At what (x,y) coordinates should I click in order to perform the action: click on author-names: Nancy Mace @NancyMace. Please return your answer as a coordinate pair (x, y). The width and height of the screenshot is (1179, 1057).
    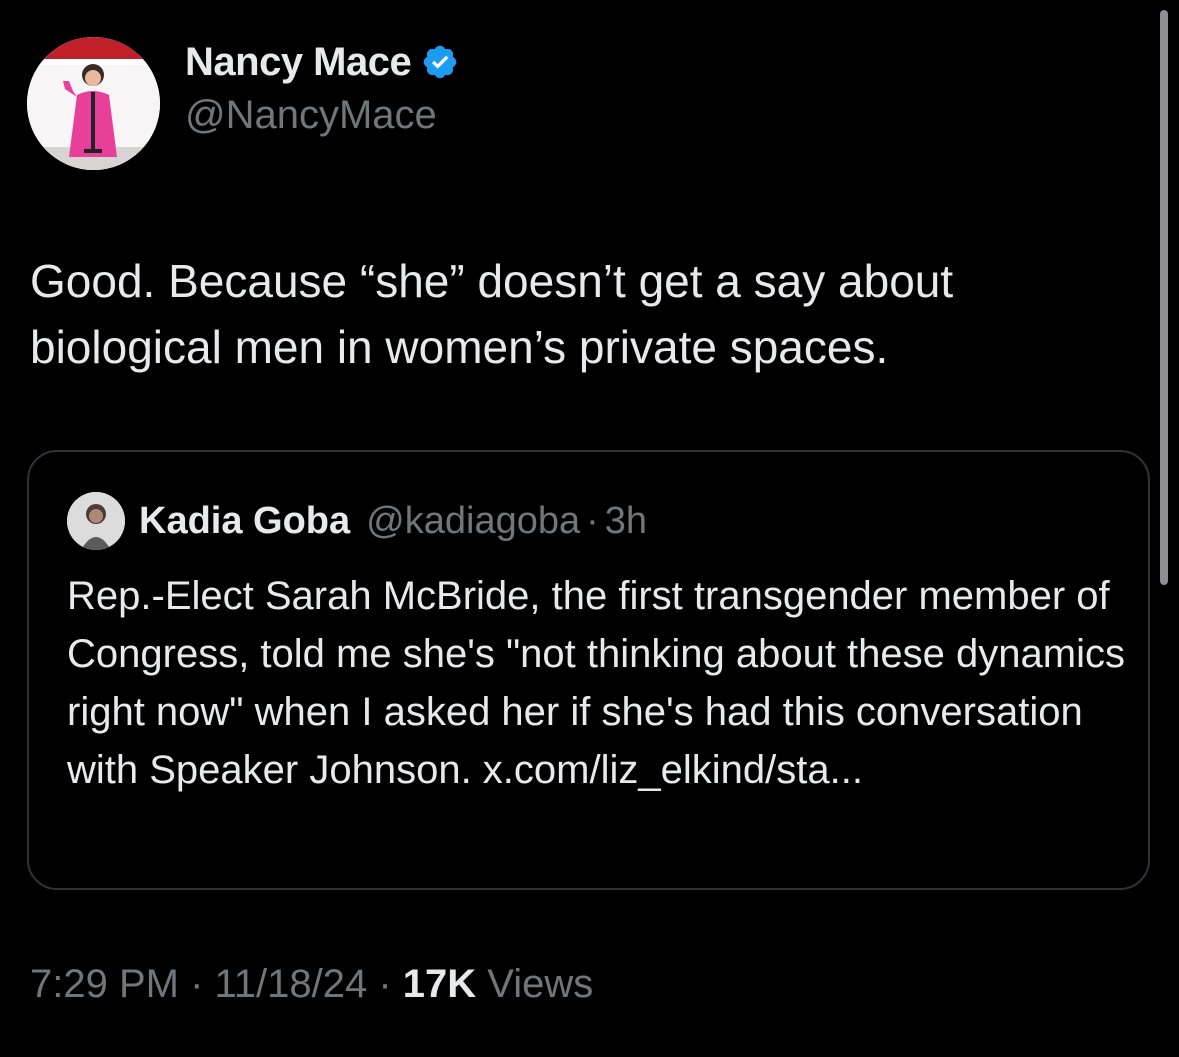
    Looking at the image, I should click on (322, 89).